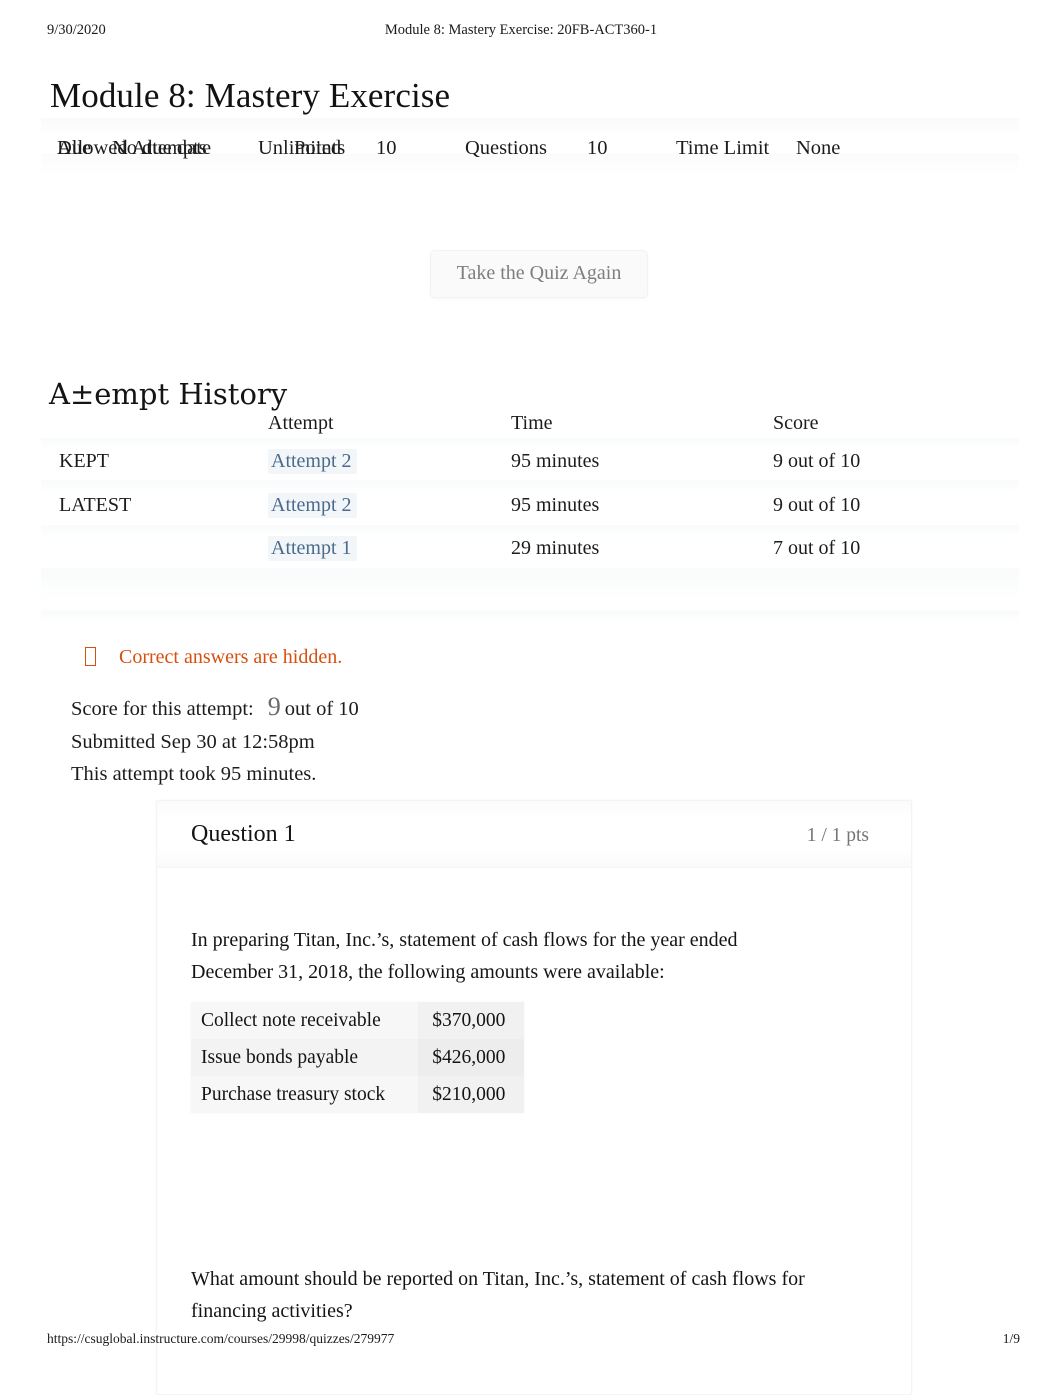 The height and width of the screenshot is (1395, 1062). What do you see at coordinates (597, 148) in the screenshot?
I see `questions-value: 10` at bounding box center [597, 148].